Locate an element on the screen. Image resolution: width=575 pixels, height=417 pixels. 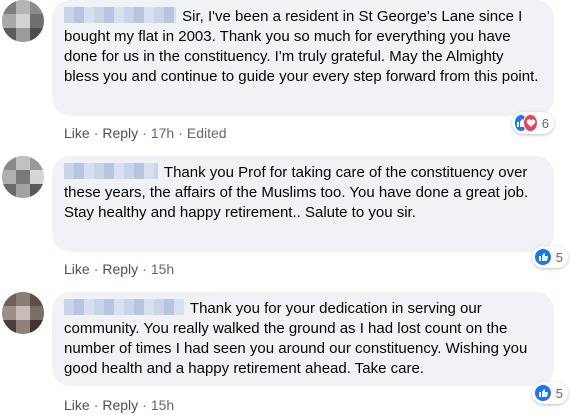
comment-timestamp: 17h is located at coordinates (162, 133).